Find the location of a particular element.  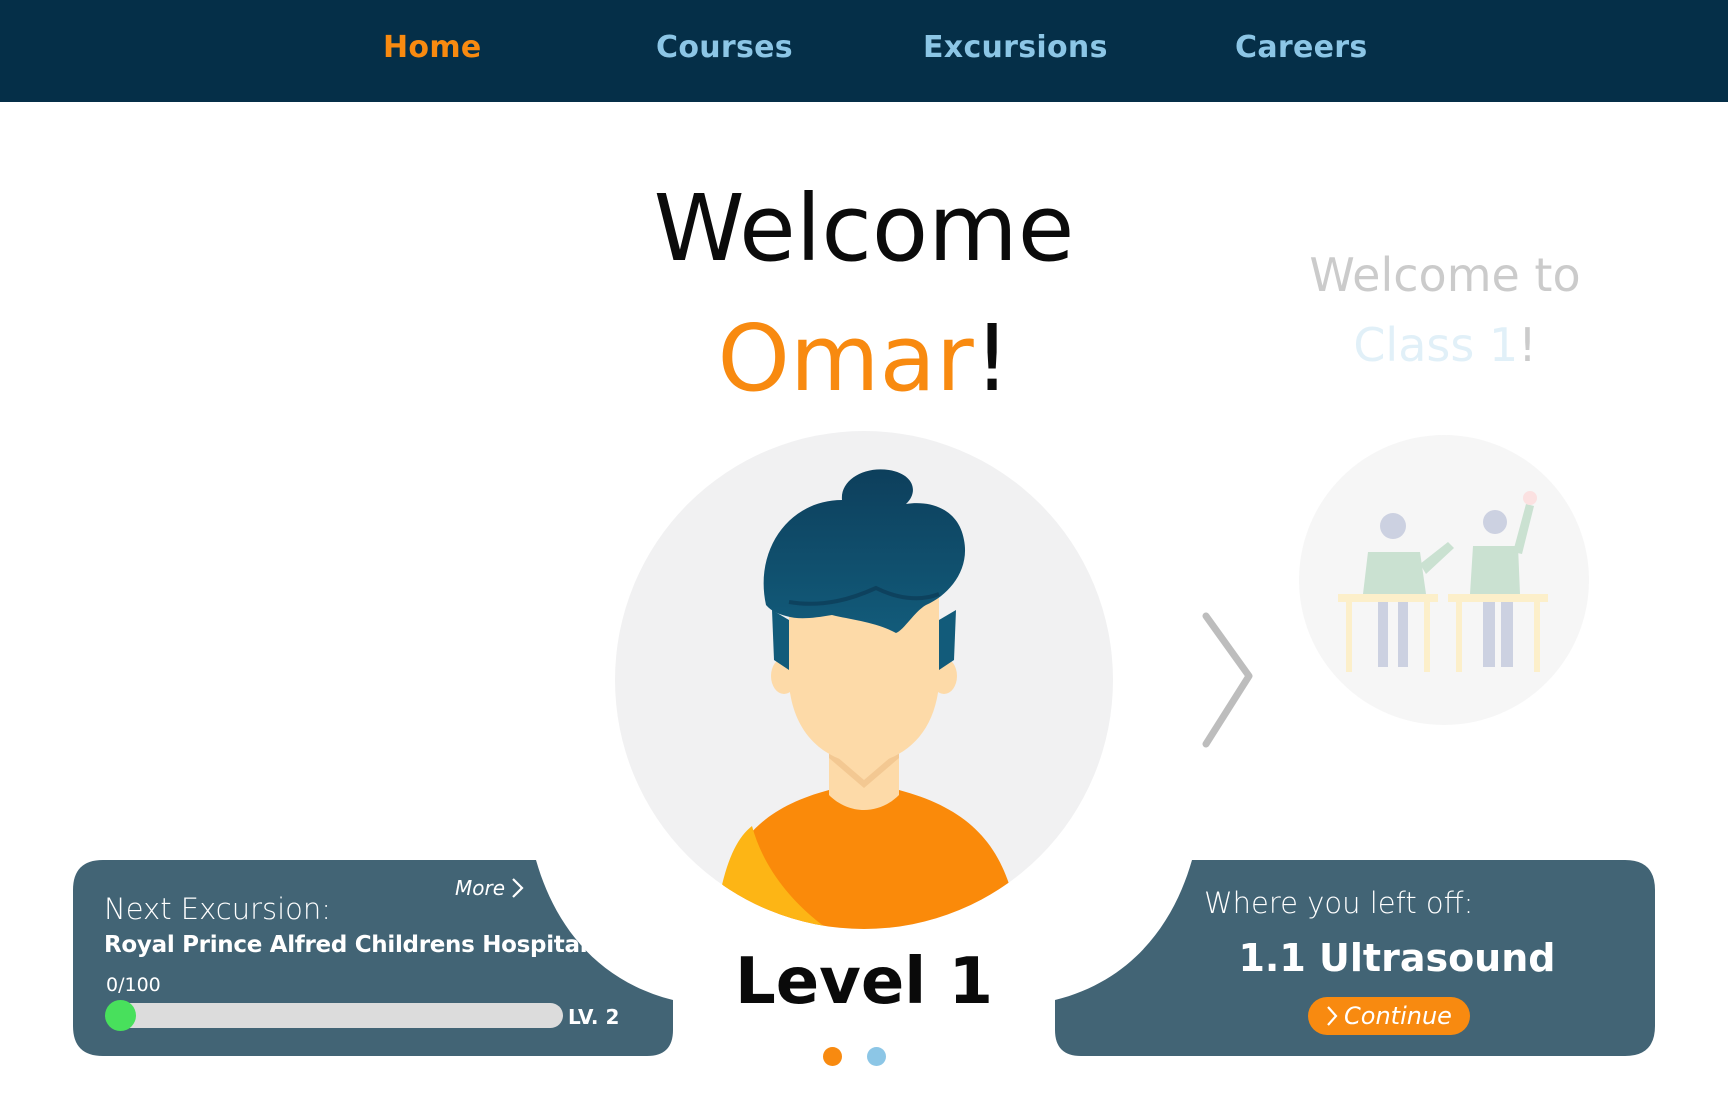

more-link: More is located at coordinates (490, 888).